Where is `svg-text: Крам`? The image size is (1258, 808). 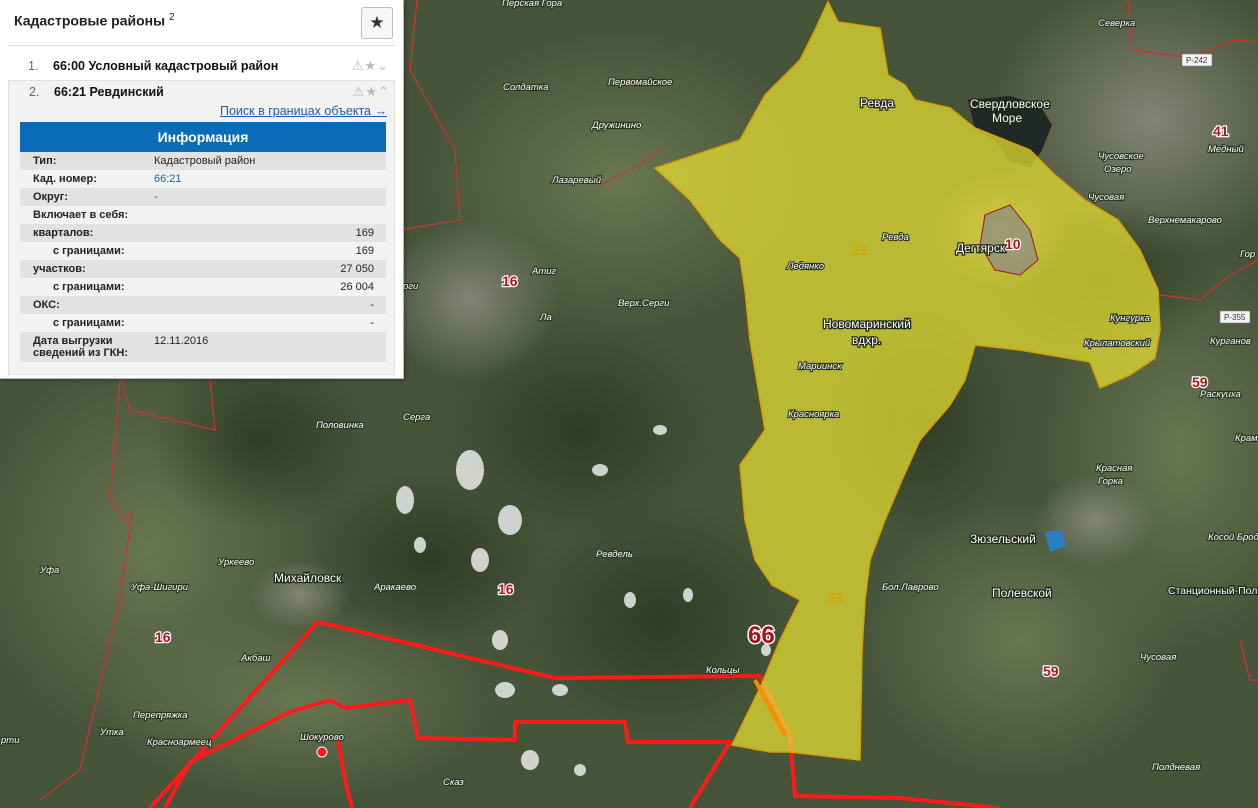
svg-text: Крам is located at coordinates (1246, 438).